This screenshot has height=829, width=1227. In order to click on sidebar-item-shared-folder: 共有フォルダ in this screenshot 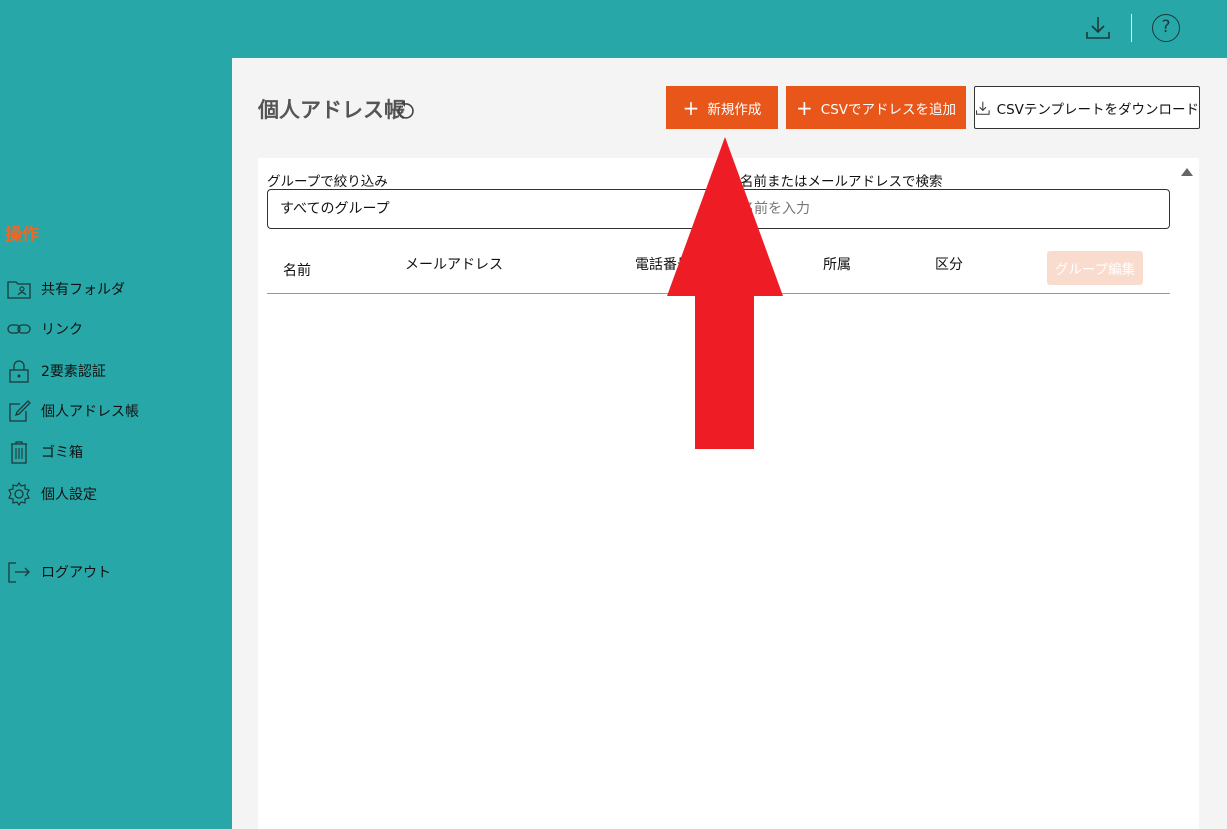, I will do `click(65, 289)`.